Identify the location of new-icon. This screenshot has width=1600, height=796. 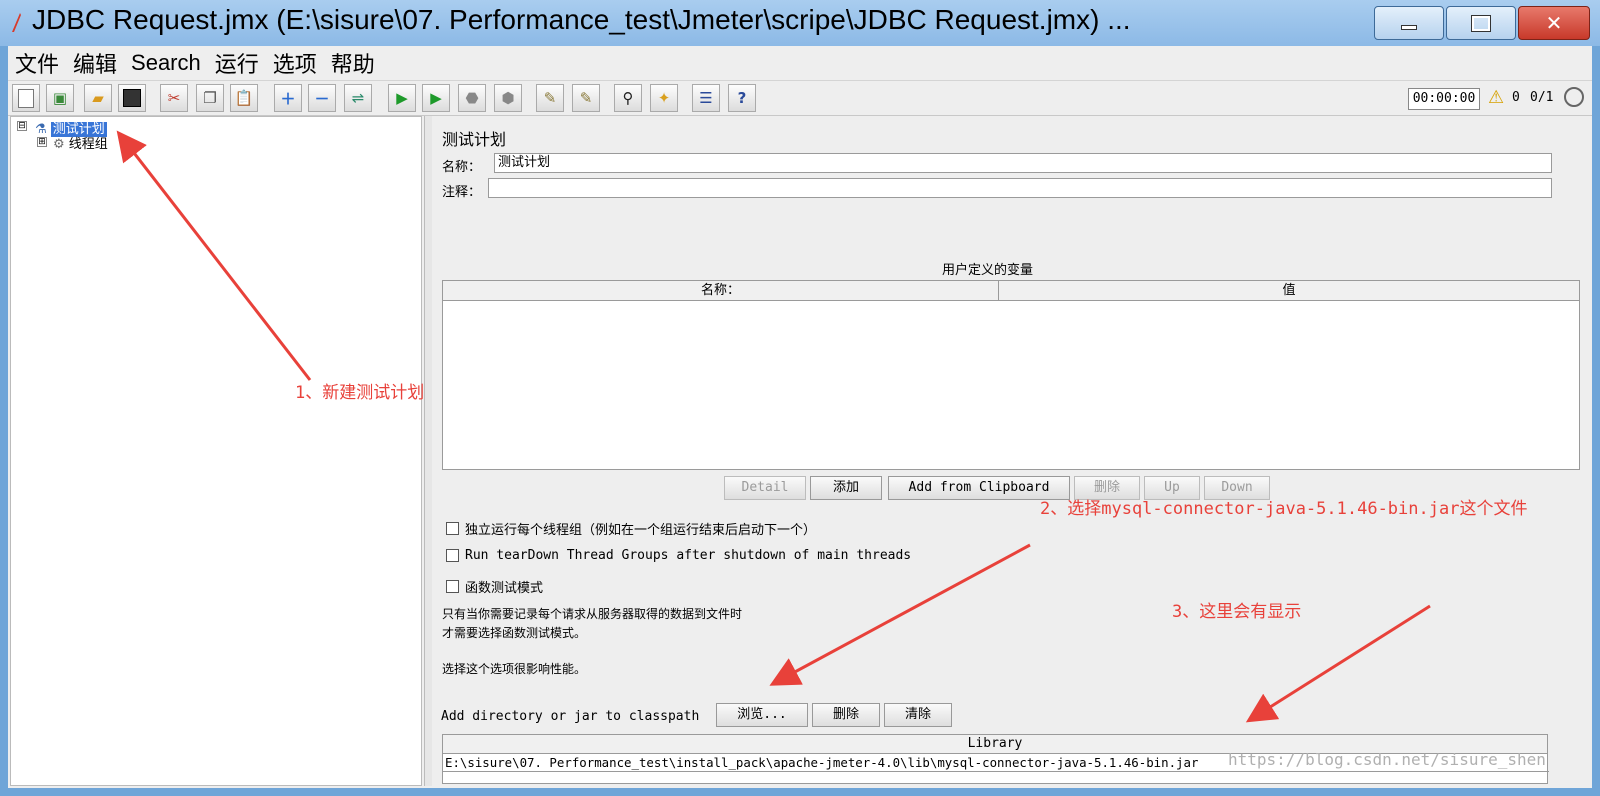
(26, 98).